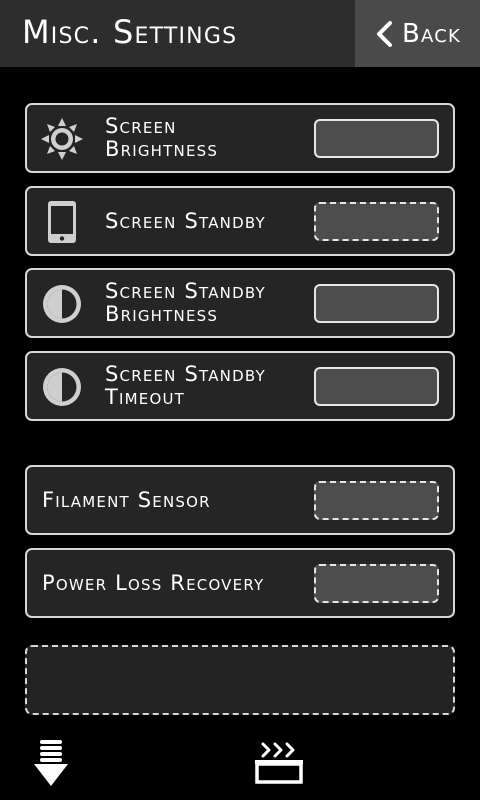  Describe the element at coordinates (376, 500) in the screenshot. I see `filament-sensor-toggle` at that location.